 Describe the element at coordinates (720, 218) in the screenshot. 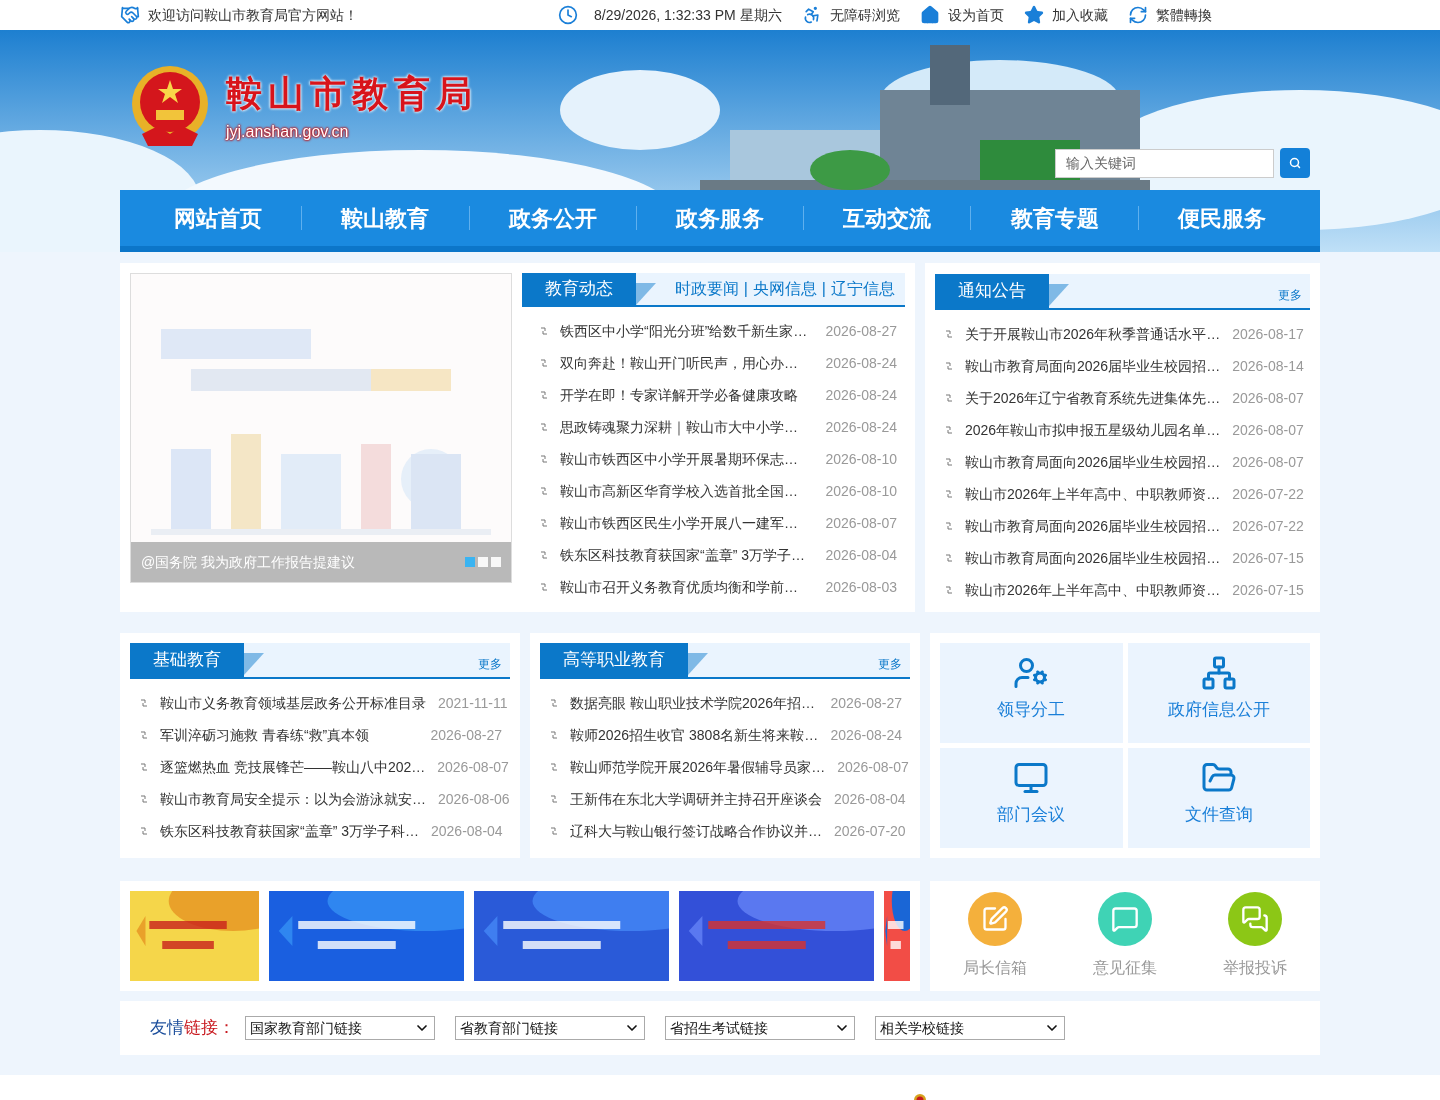

I see `nav-item: 政务服务` at that location.